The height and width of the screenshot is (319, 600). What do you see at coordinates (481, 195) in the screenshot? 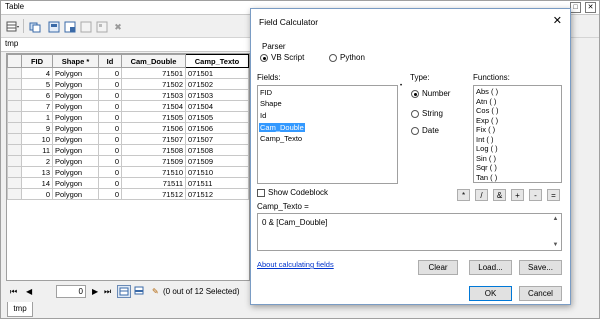
I see `operator-divide-button: /` at bounding box center [481, 195].